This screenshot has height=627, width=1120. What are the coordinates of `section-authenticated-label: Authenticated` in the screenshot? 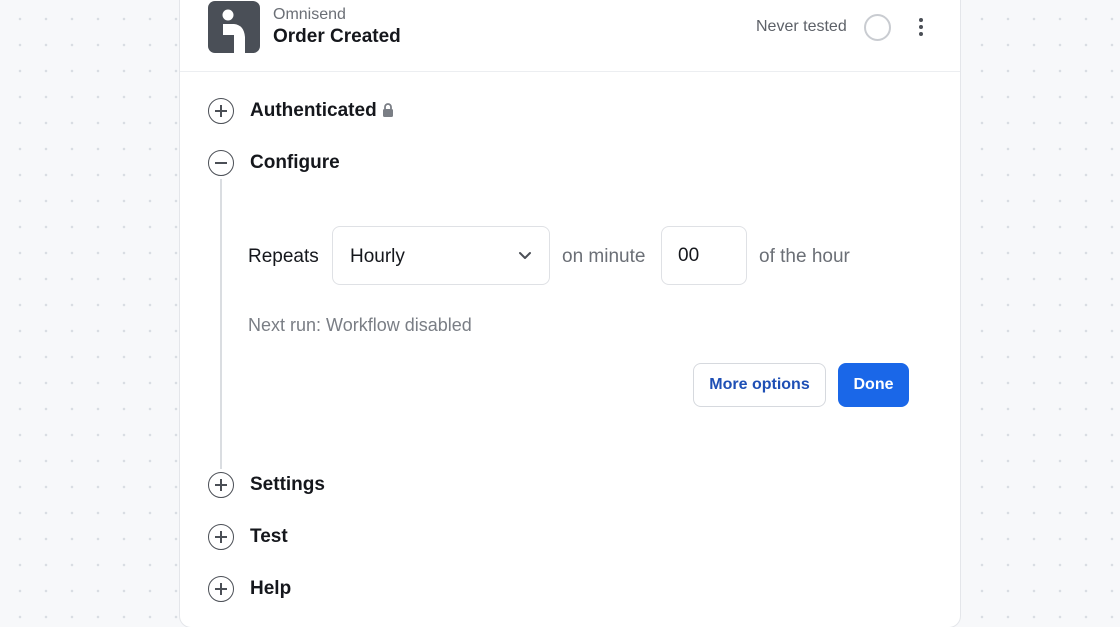 It's located at (313, 111).